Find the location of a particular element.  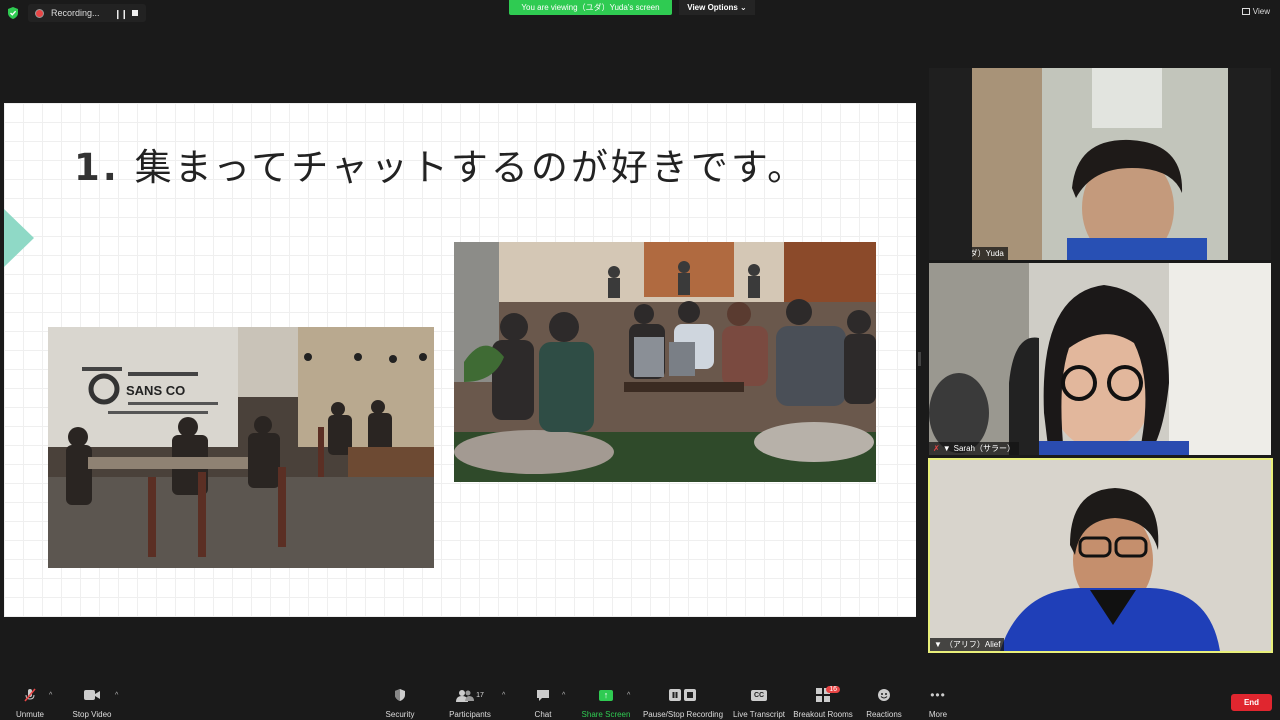

share-caret-icon: ^ is located at coordinates (628, 695).